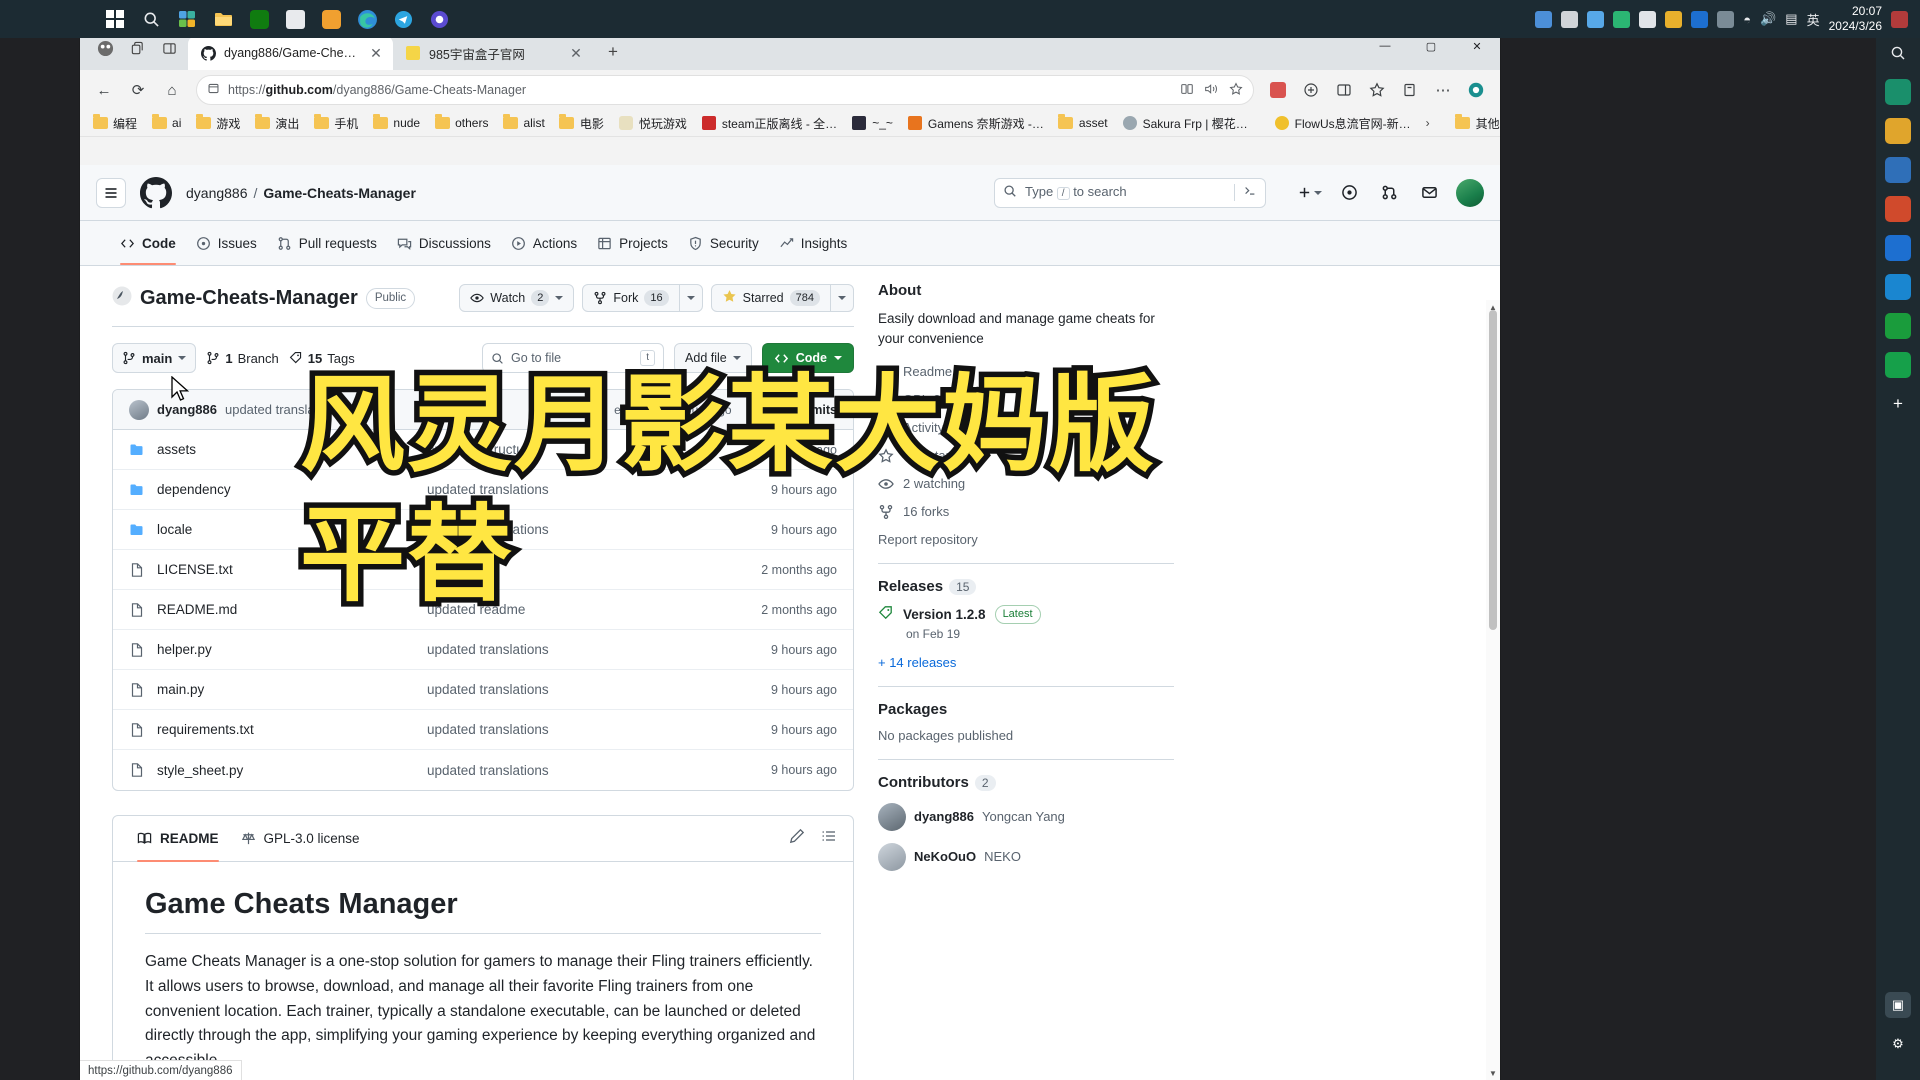 Image resolution: width=1920 pixels, height=1080 pixels. Describe the element at coordinates (1344, 90) in the screenshot. I see `split-screen-toolbar-icon` at that location.